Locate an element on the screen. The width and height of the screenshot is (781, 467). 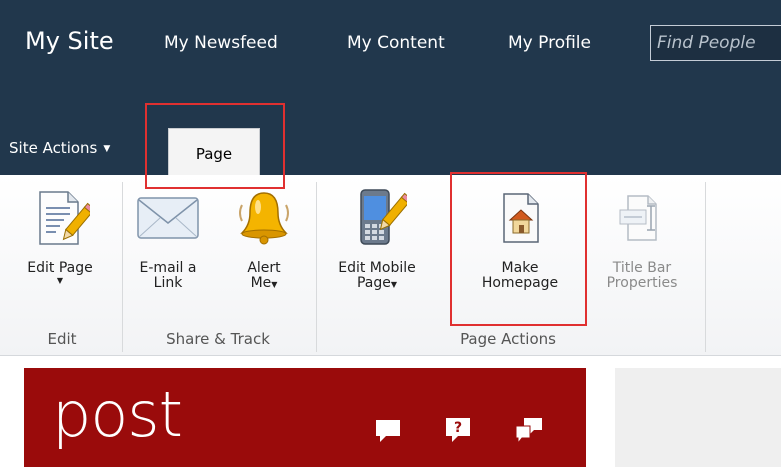
make-homepage-icon is located at coordinates (521, 218).